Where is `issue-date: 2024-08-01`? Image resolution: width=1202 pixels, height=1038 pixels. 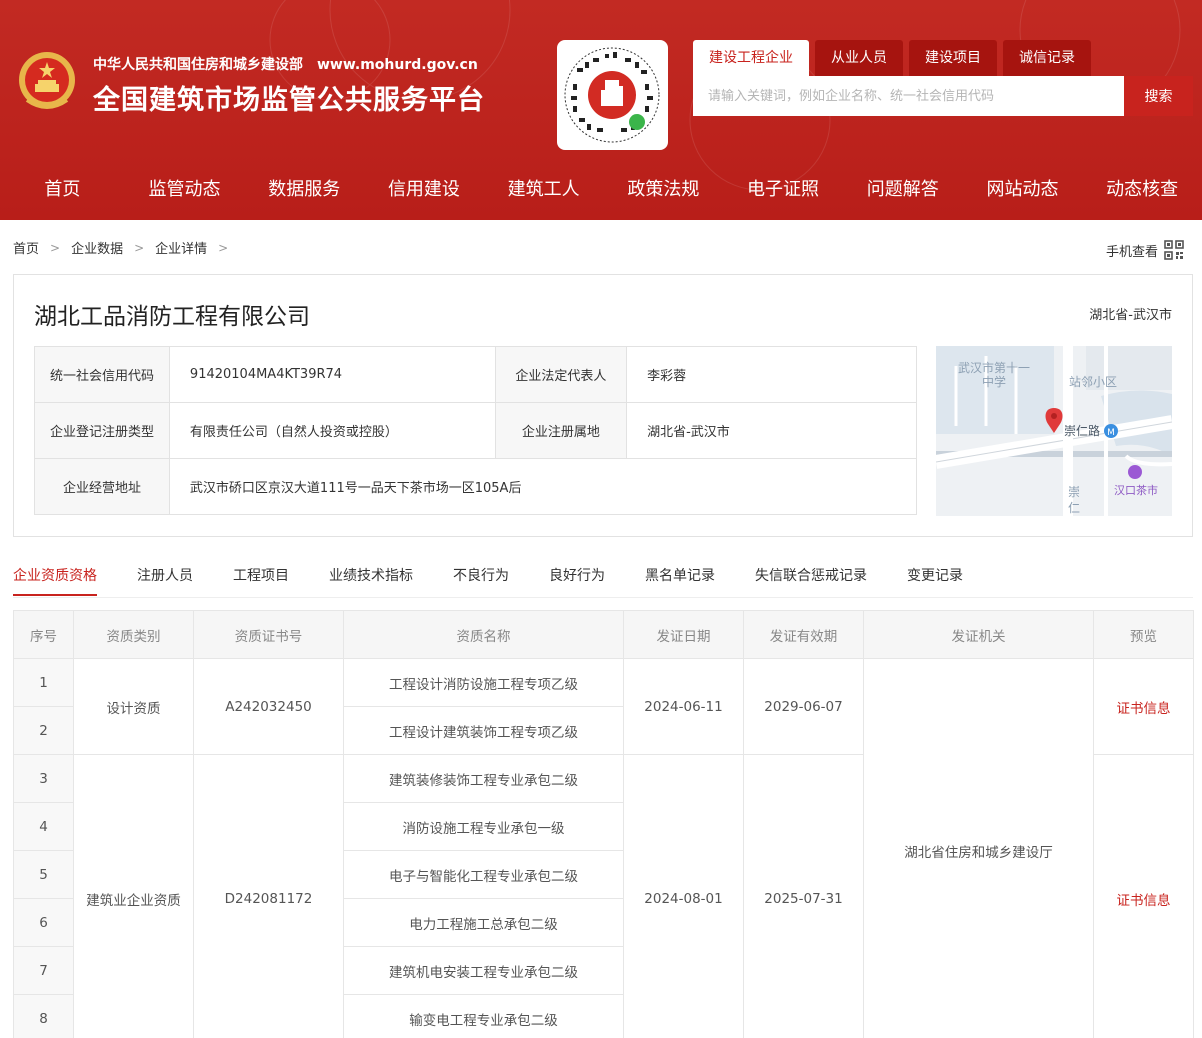
issue-date: 2024-08-01 is located at coordinates (683, 896).